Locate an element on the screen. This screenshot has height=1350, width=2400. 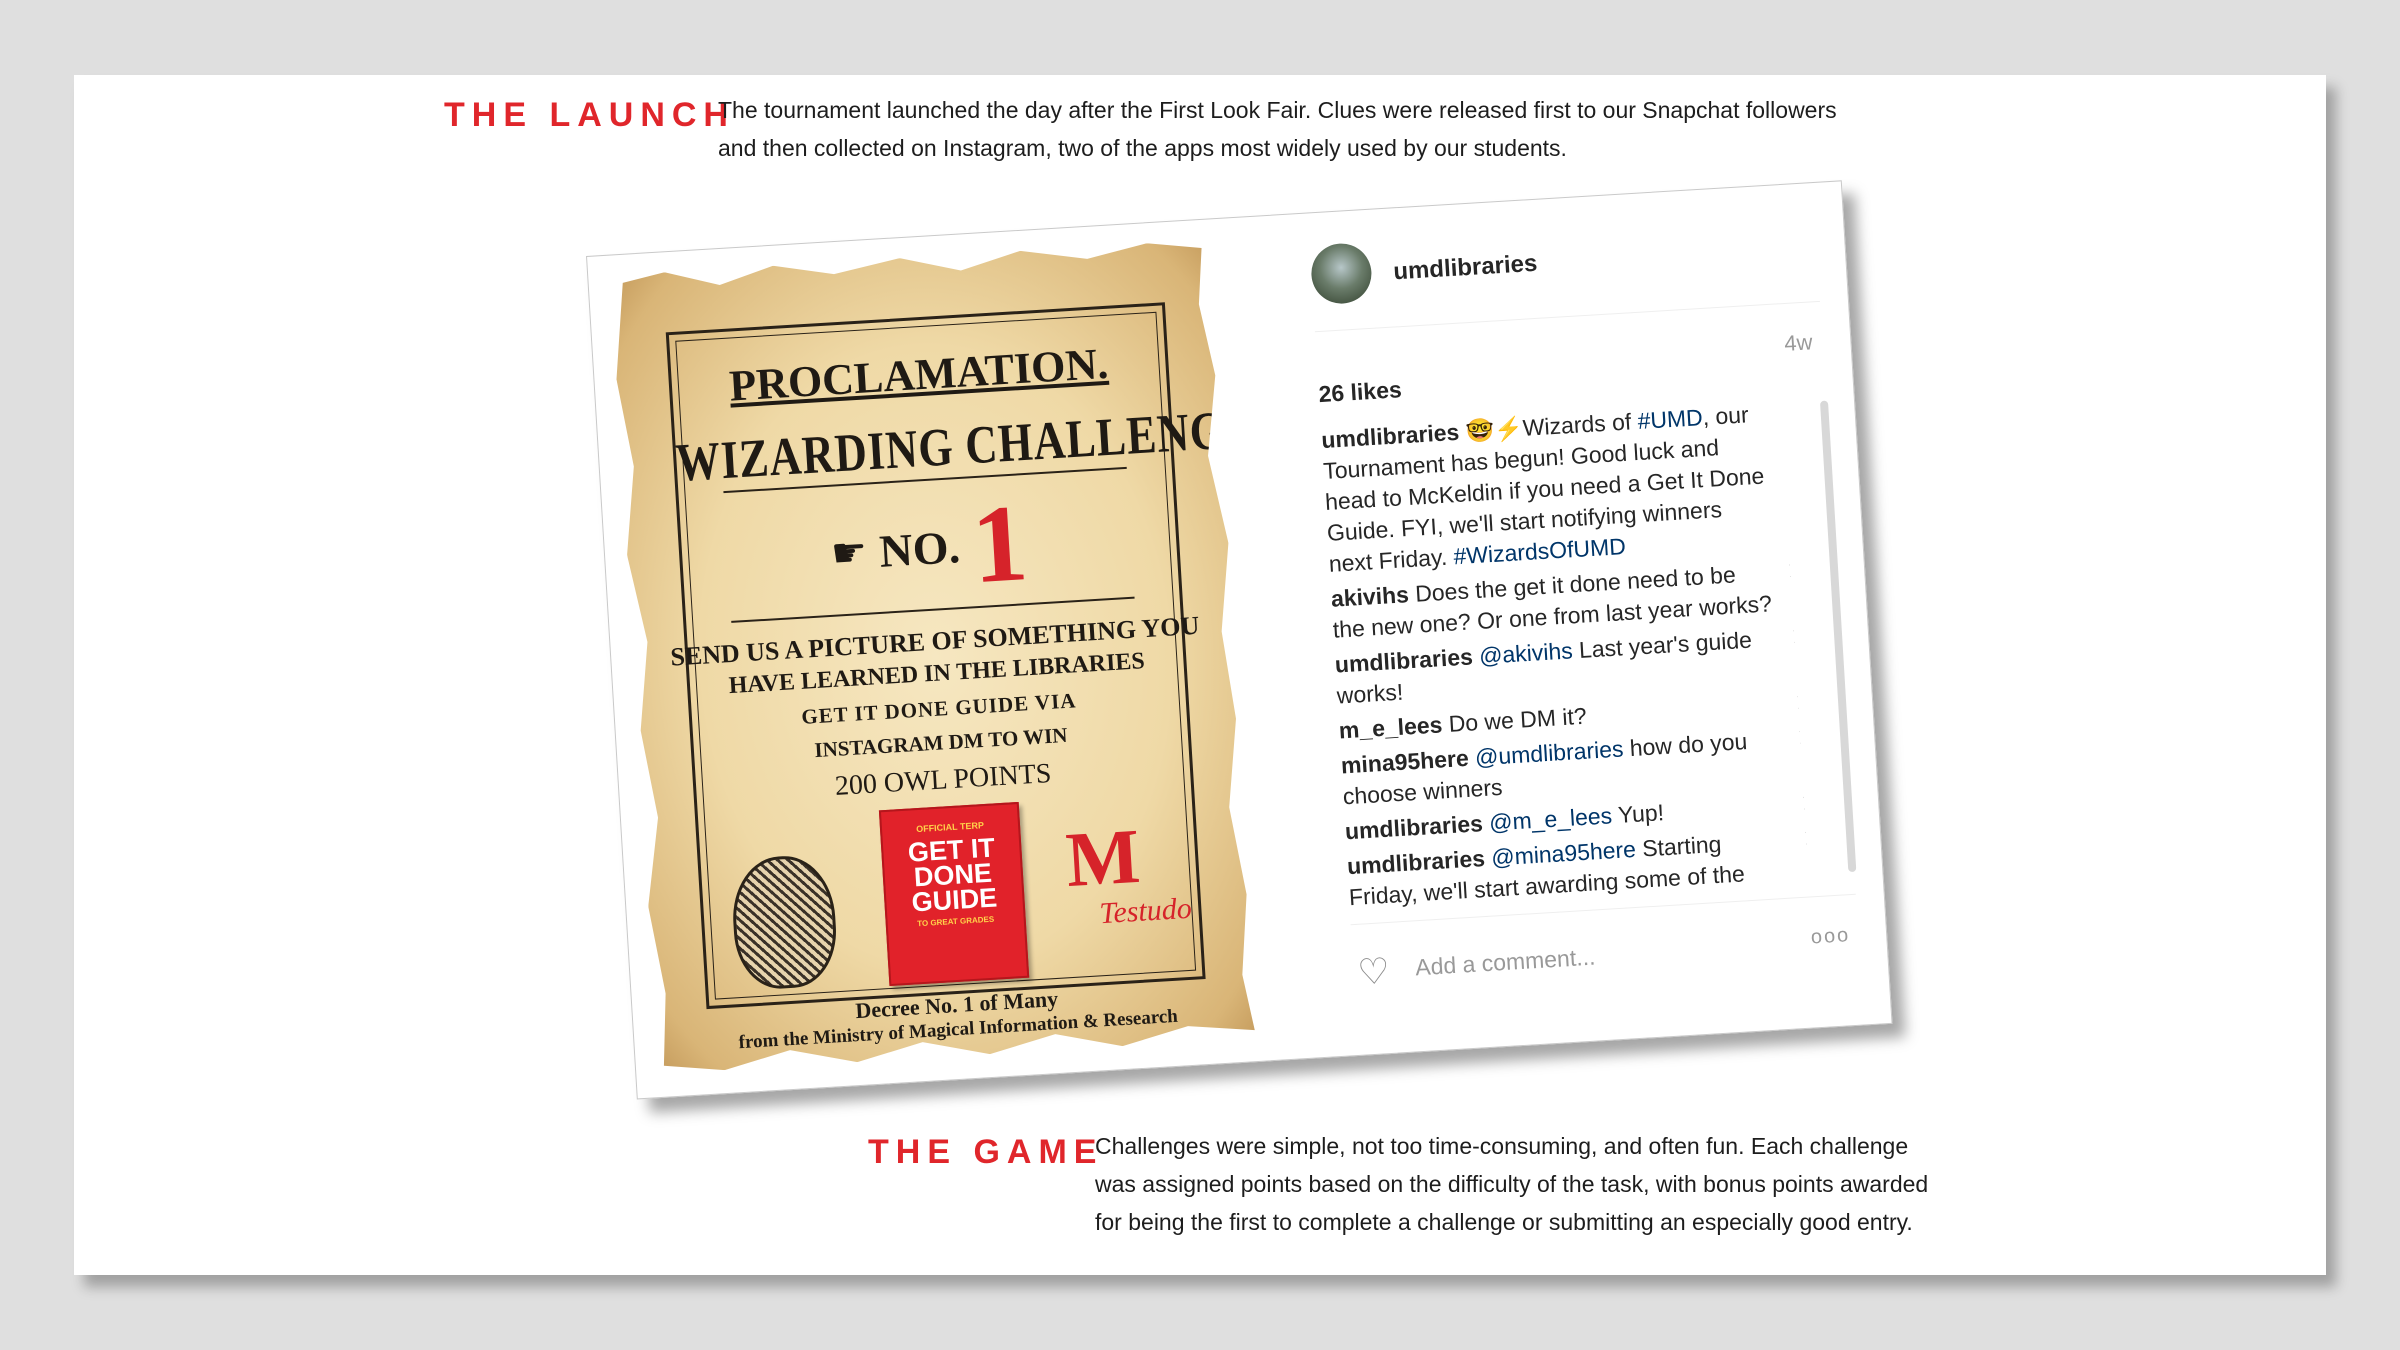
poster-number-label: NO. is located at coordinates (919, 549).